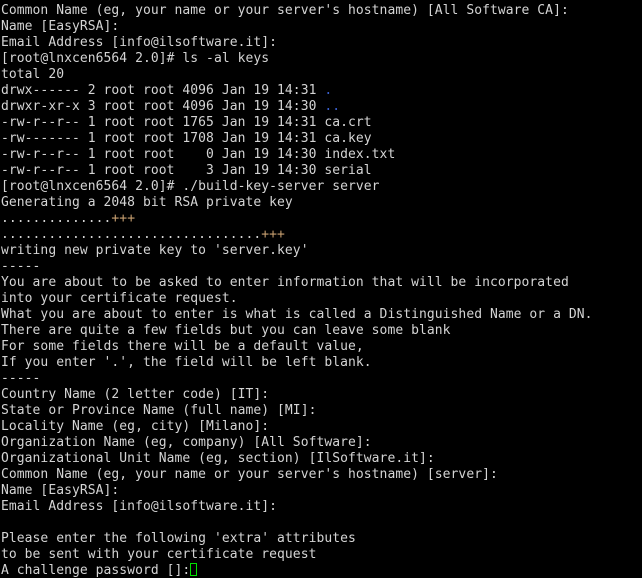  I want to click on terminal-line: .................................+++, so click(321, 235).